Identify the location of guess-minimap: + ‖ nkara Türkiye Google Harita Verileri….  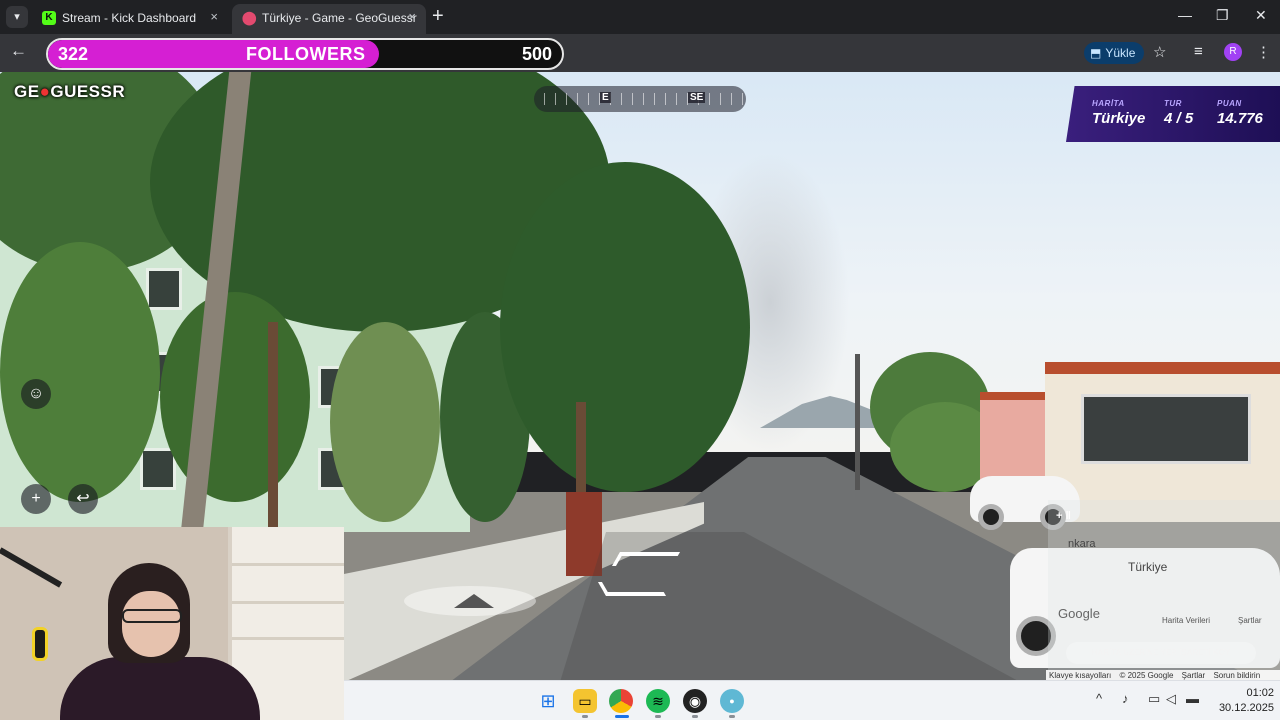
(1164, 585).